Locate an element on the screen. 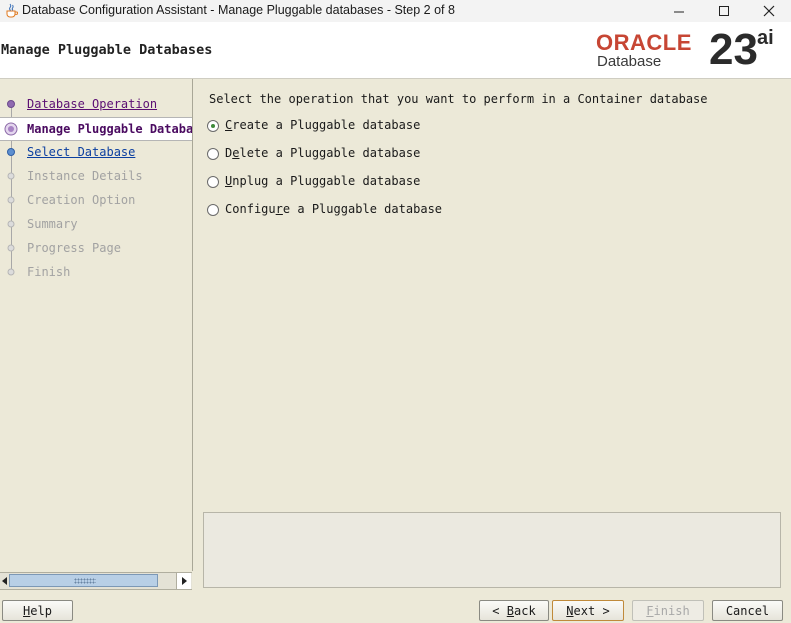 This screenshot has width=791, height=623. version-number: 23 is located at coordinates (733, 49).